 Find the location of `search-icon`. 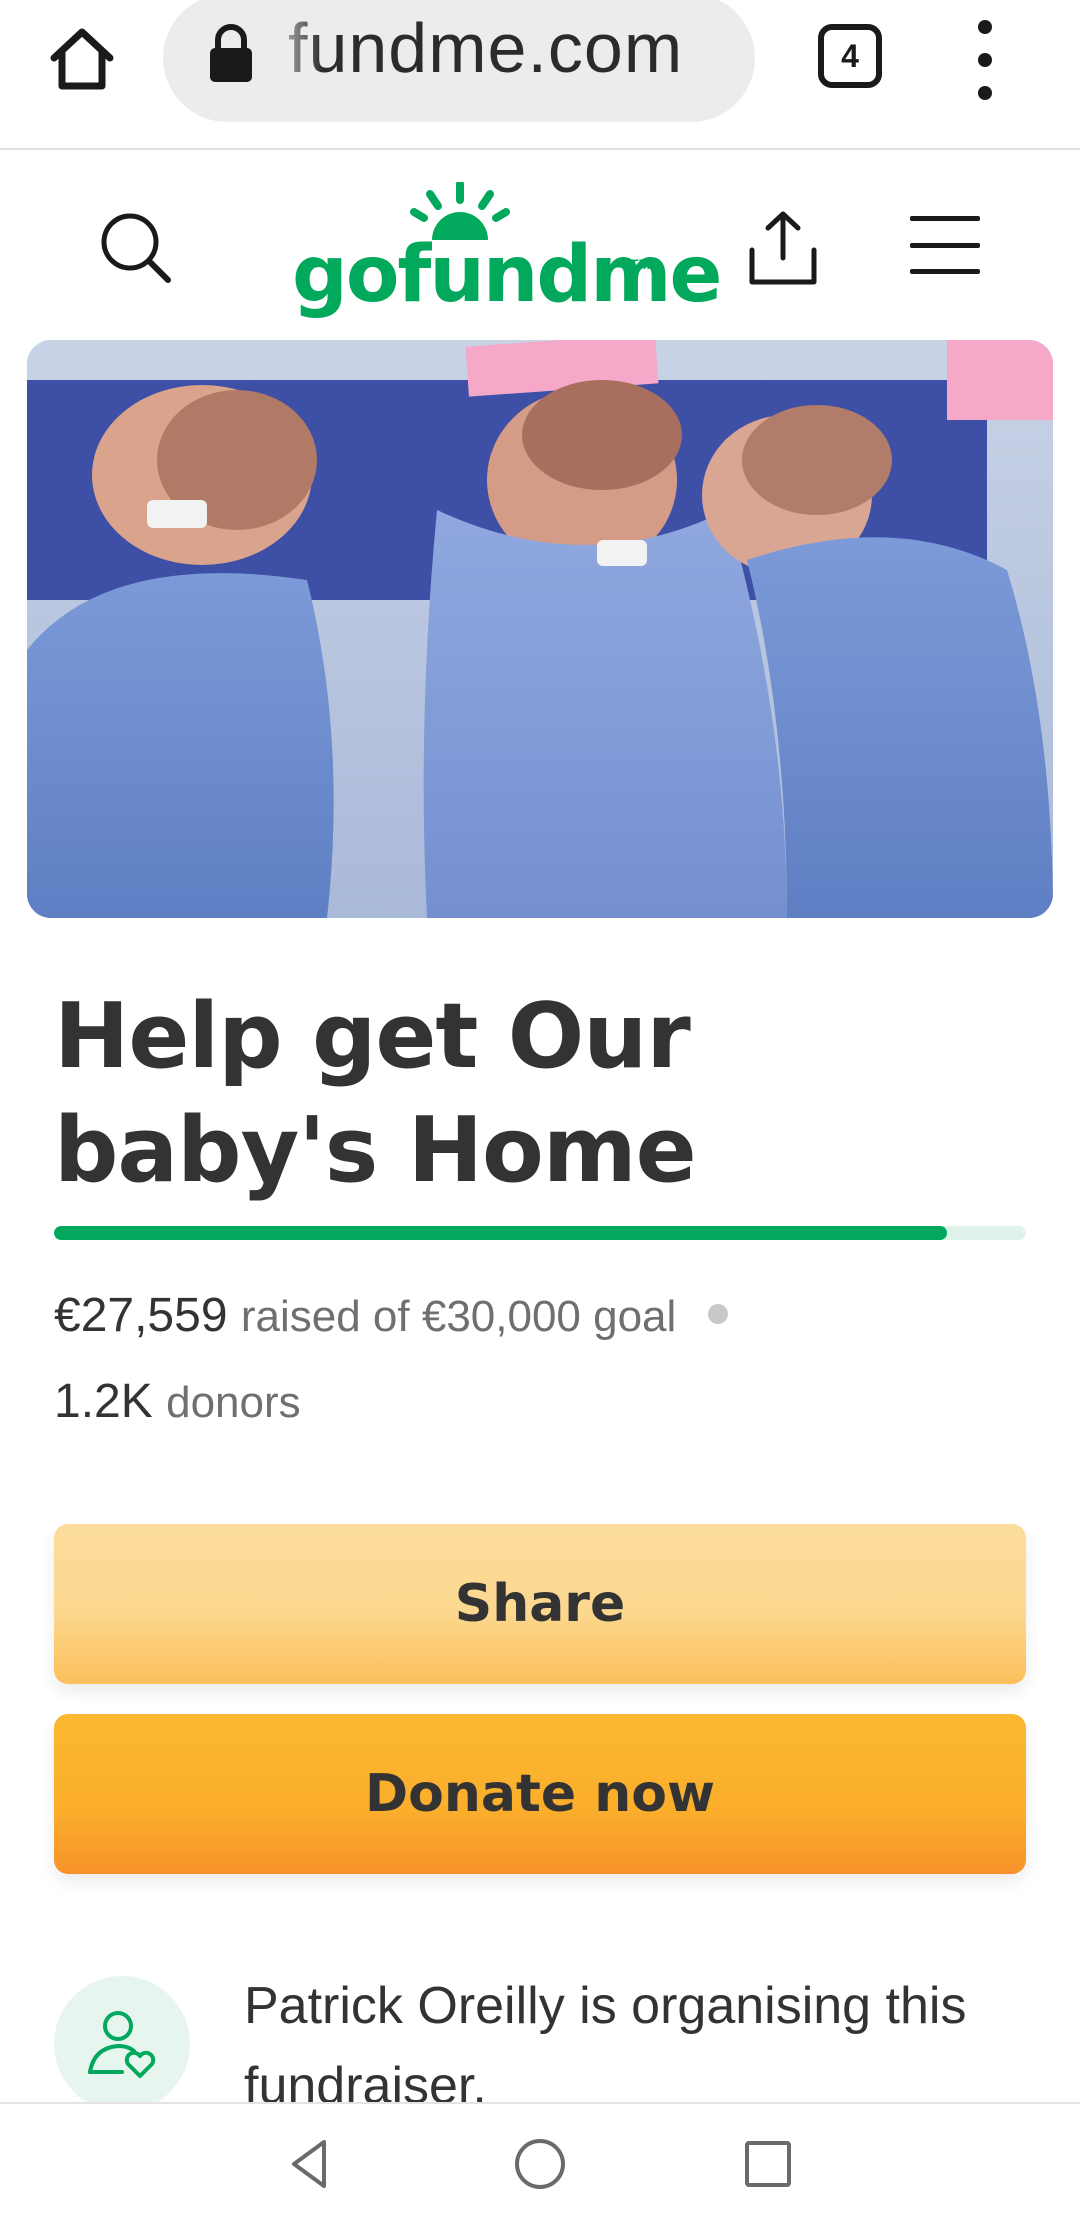

search-icon is located at coordinates (136, 248).